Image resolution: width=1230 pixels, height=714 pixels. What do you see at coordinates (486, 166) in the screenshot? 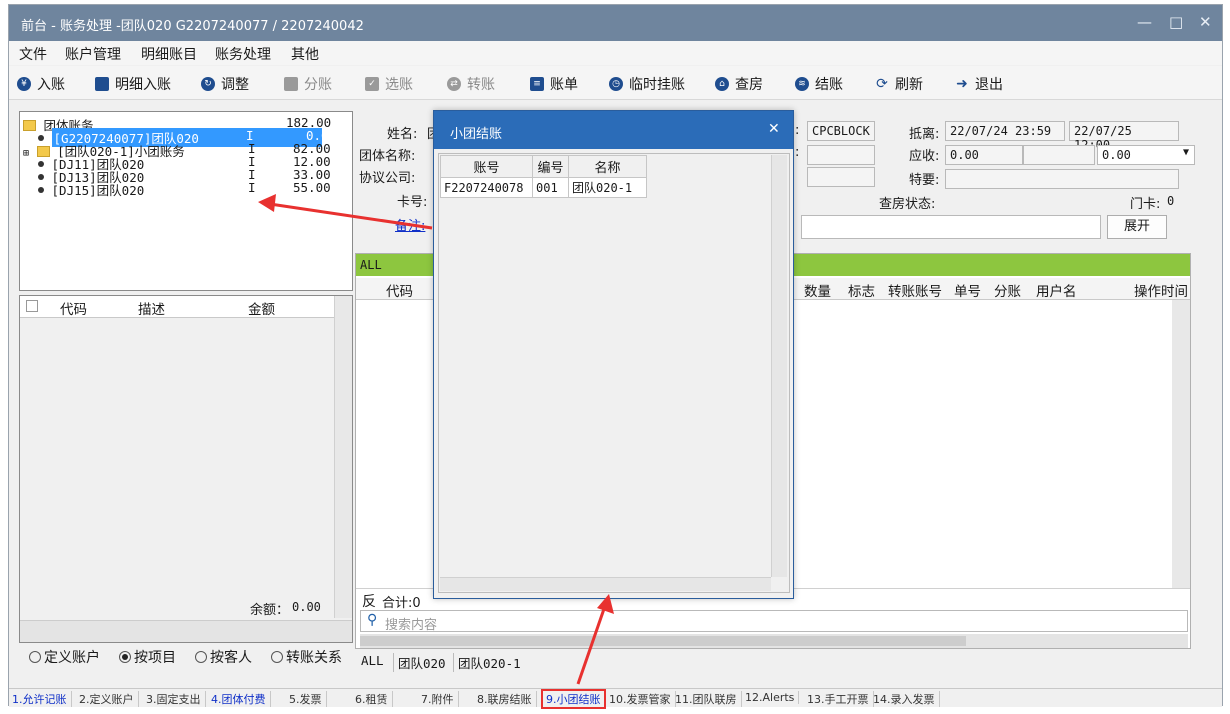
I see `column-account: 账号` at bounding box center [486, 166].